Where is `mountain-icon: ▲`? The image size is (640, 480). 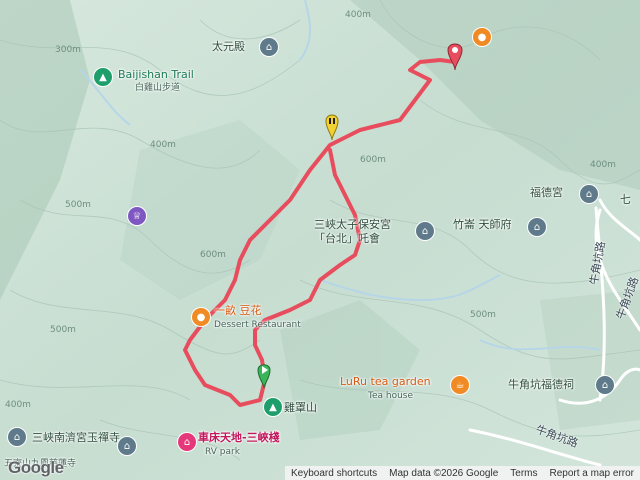 mountain-icon: ▲ is located at coordinates (273, 407).